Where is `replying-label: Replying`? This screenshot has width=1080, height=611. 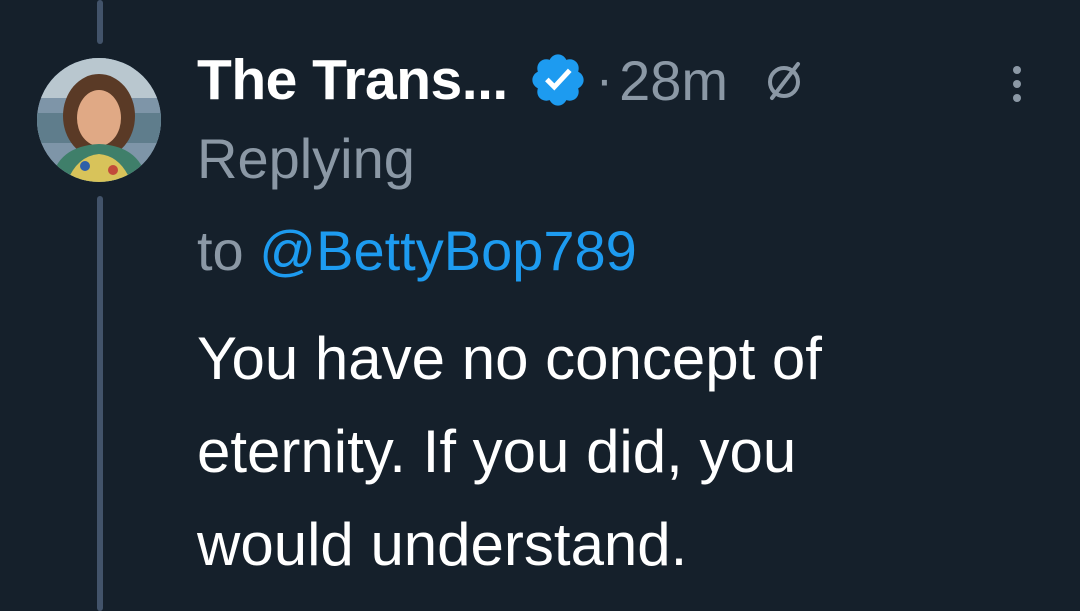 replying-label: Replying is located at coordinates (306, 158).